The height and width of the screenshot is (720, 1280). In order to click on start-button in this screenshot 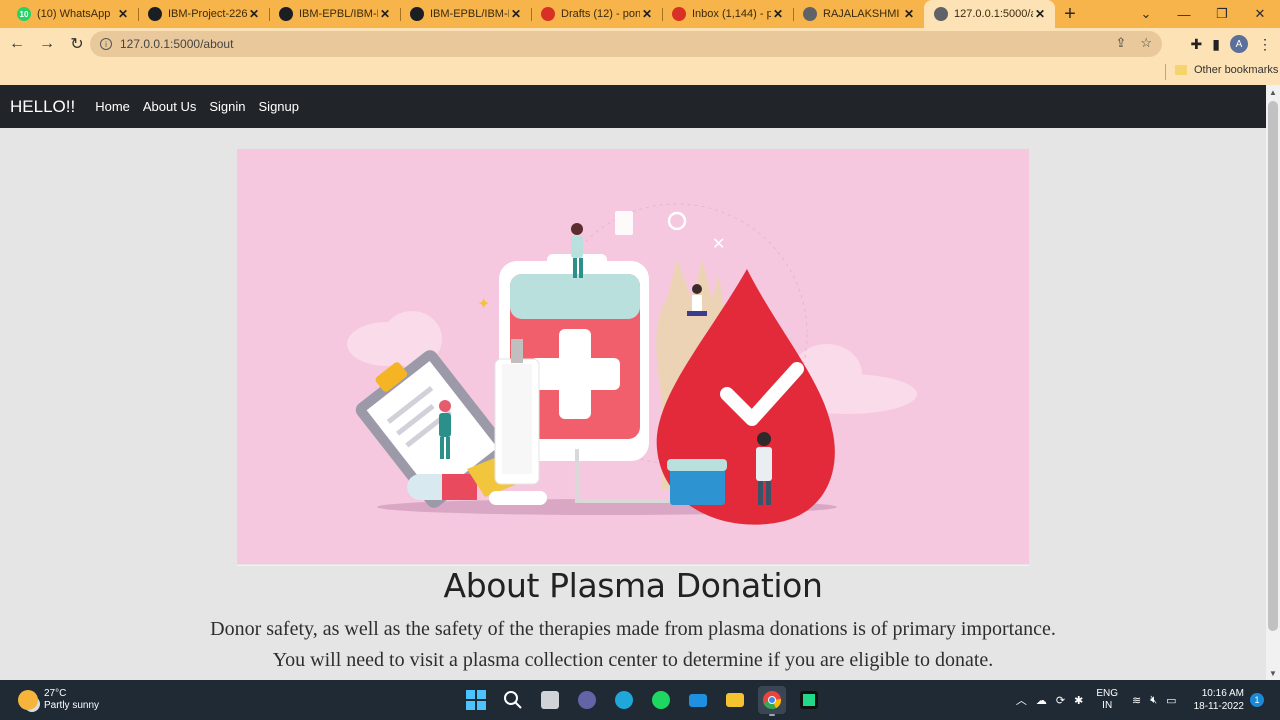, I will do `click(476, 700)`.